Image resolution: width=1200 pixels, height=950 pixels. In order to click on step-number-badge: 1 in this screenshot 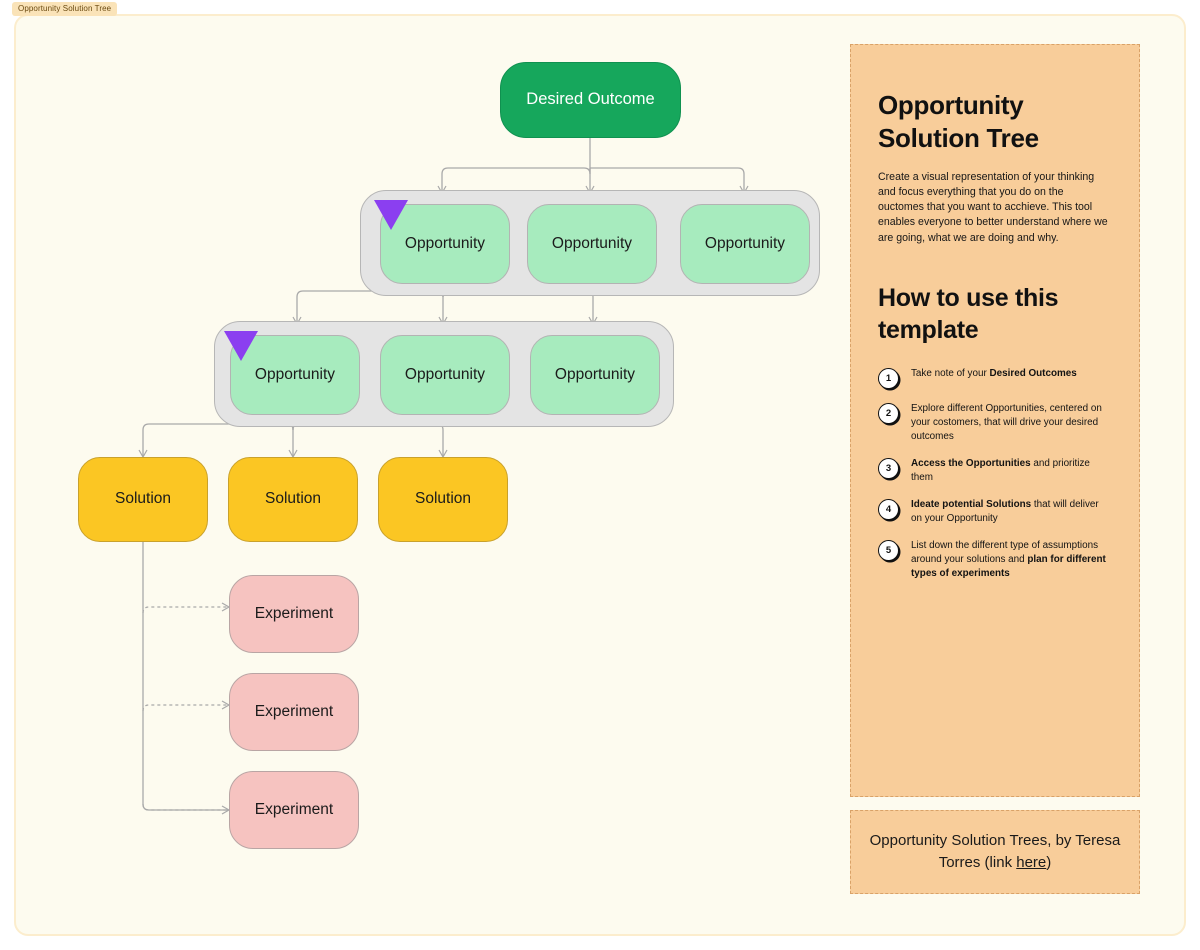, I will do `click(888, 378)`.